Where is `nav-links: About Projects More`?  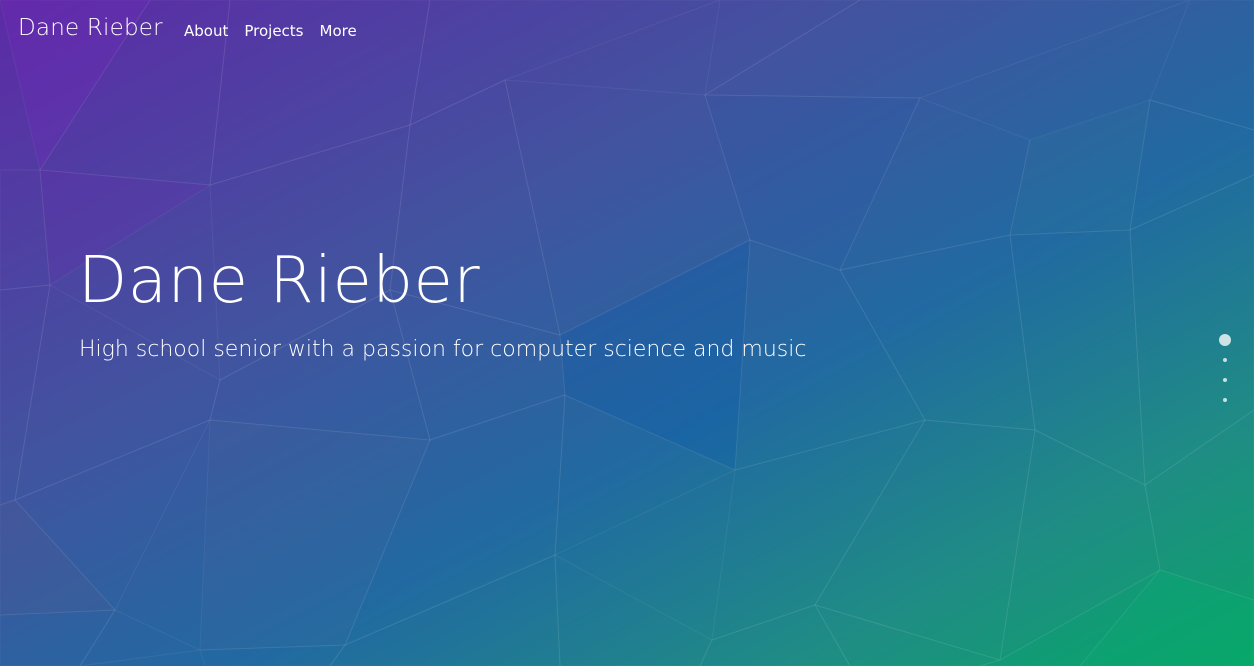
nav-links: About Projects More is located at coordinates (270, 31).